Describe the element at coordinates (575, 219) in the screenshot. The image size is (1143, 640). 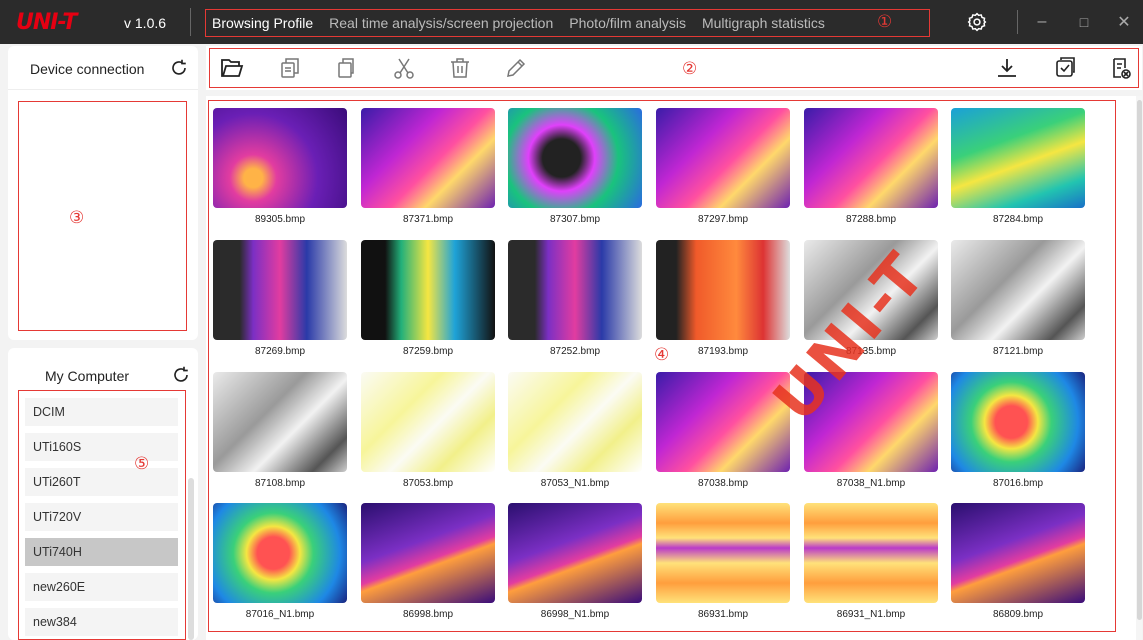
I see `thumbnail-filename: 87307.bmp` at that location.